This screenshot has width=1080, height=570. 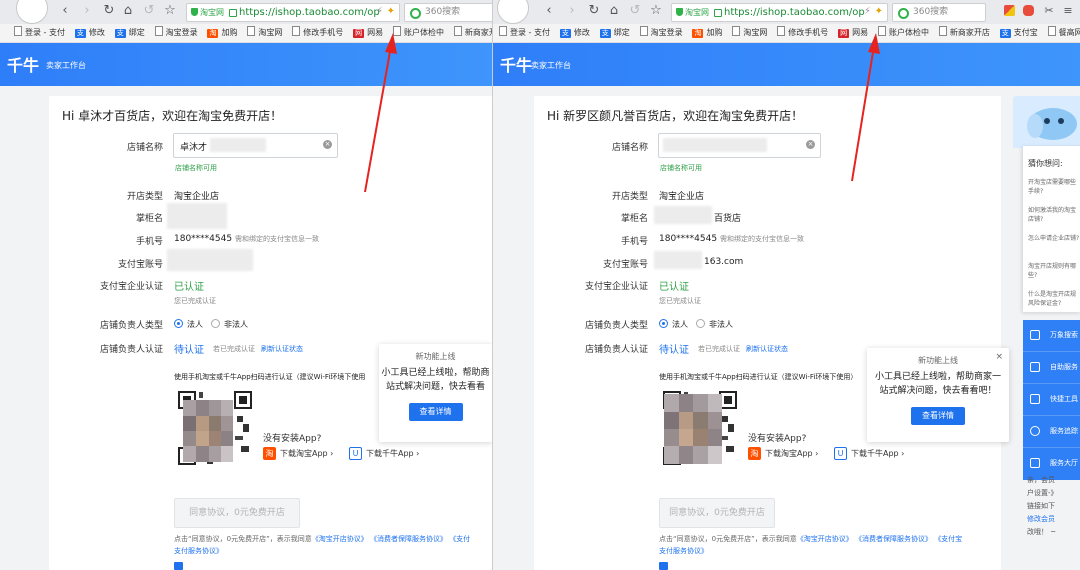 What do you see at coordinates (1028, 10) in the screenshot?
I see `game-icon` at bounding box center [1028, 10].